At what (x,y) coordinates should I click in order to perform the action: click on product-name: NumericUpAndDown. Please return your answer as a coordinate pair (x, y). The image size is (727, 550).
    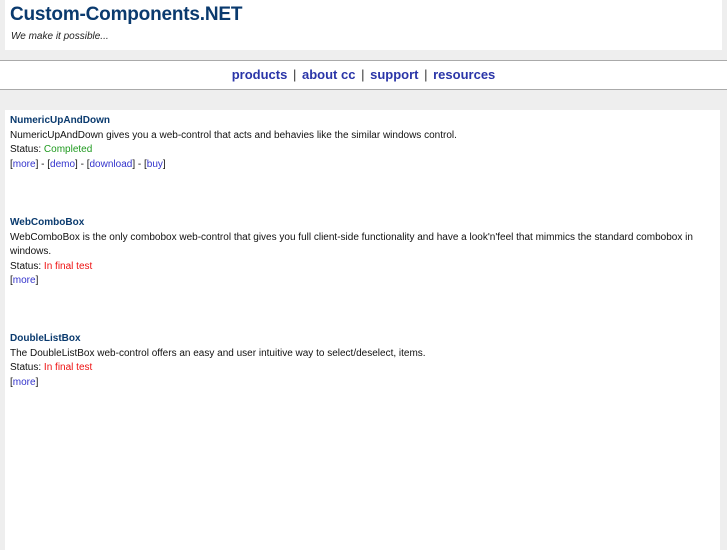
    Looking at the image, I should click on (60, 120).